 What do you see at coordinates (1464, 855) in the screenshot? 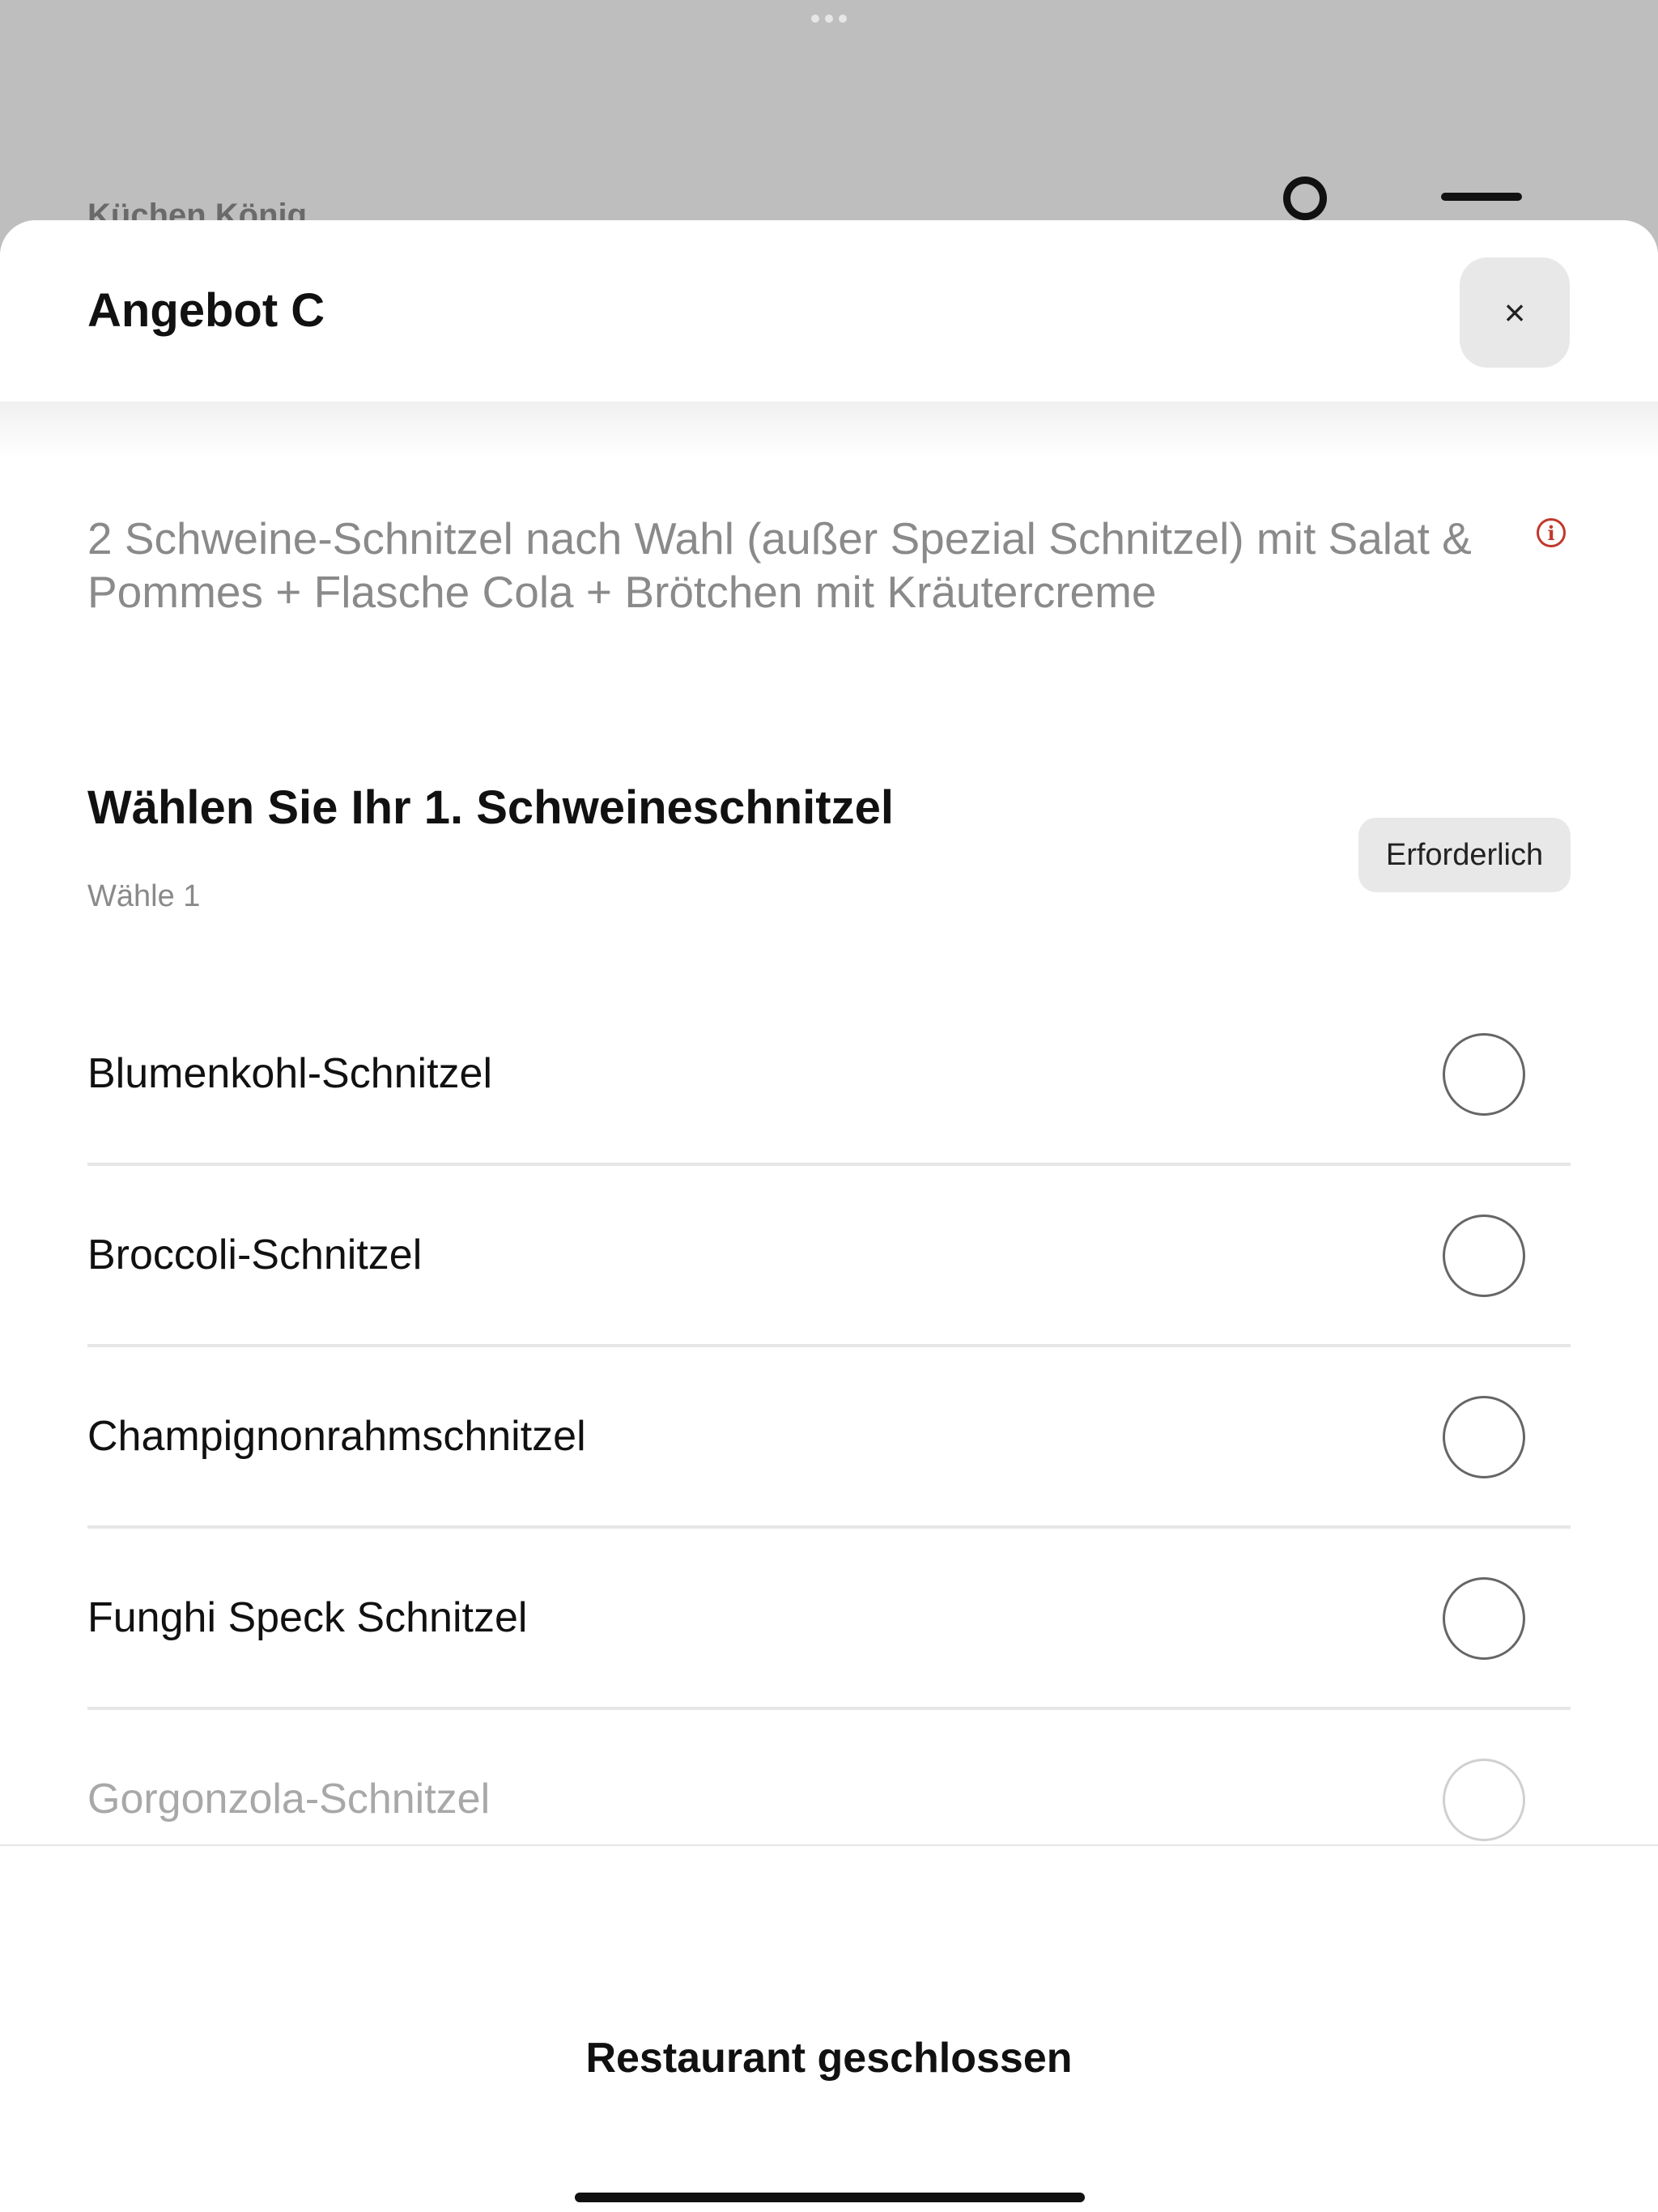
I see `required-badge: Erforderlich` at bounding box center [1464, 855].